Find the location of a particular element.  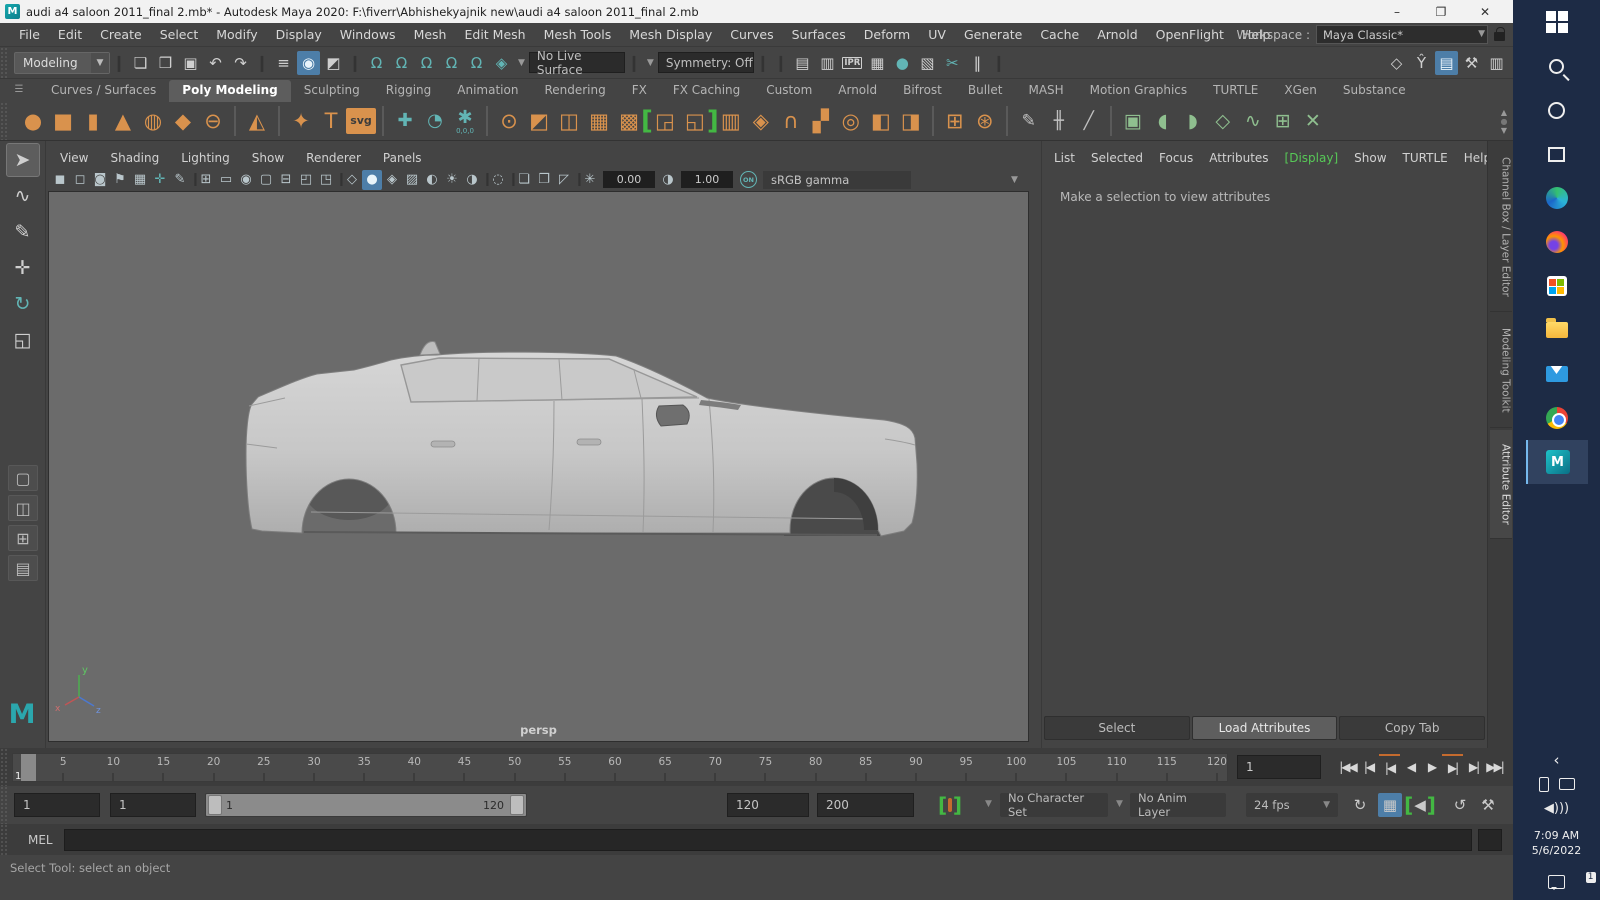

rotate-edge-cw-icon: ◲ is located at coordinates (665, 121).